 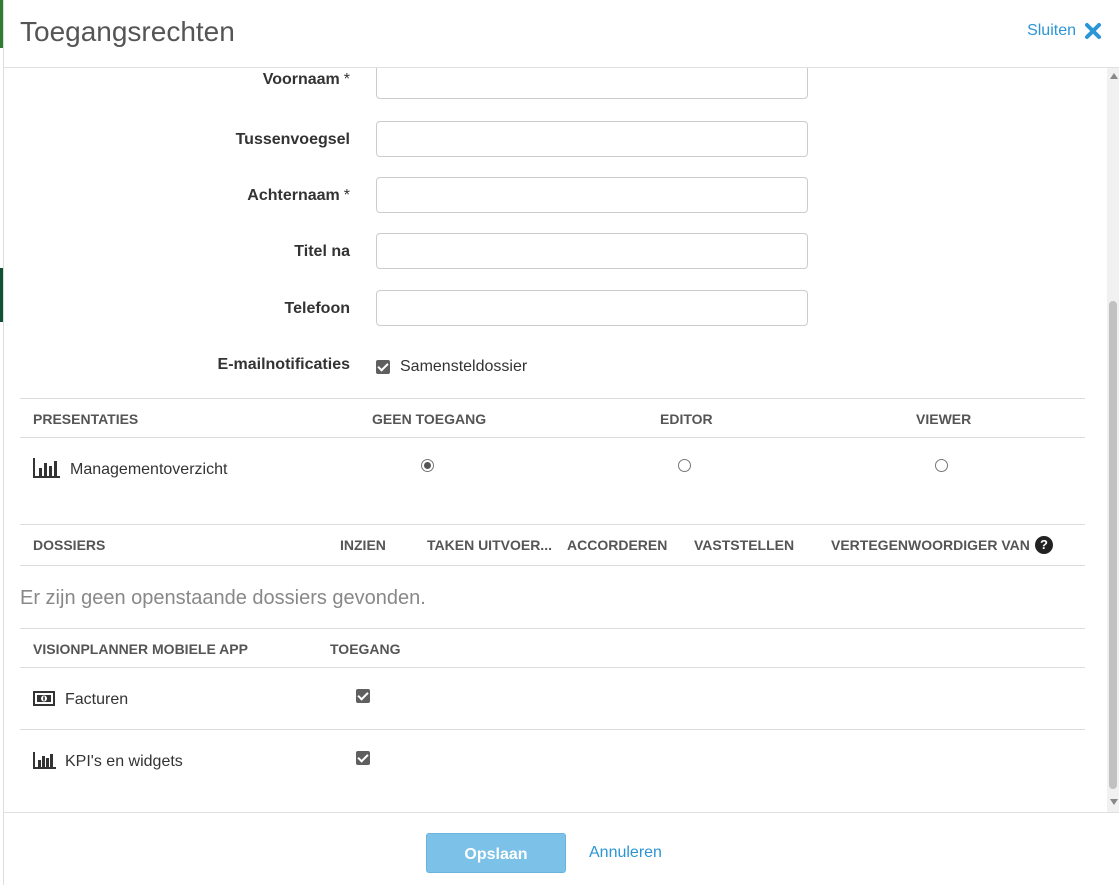 I want to click on presentaties-header: PRESENTATIES, so click(x=86, y=419).